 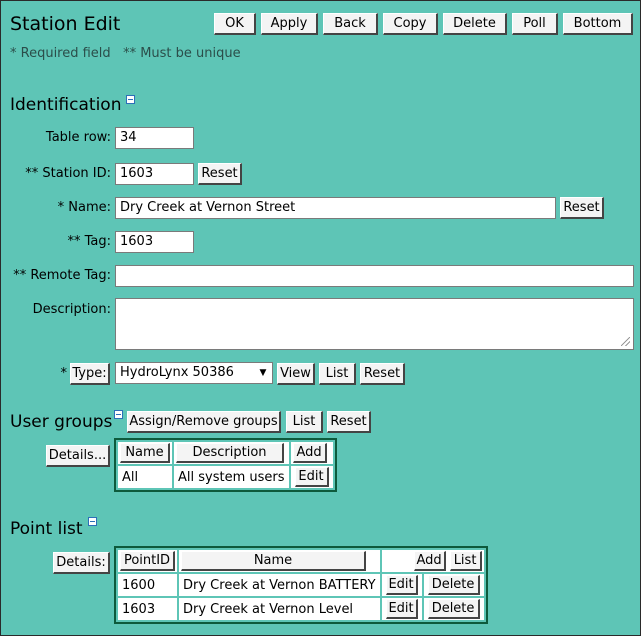 I want to click on remote-tag-label: ** Remote Tag:, so click(x=62, y=275).